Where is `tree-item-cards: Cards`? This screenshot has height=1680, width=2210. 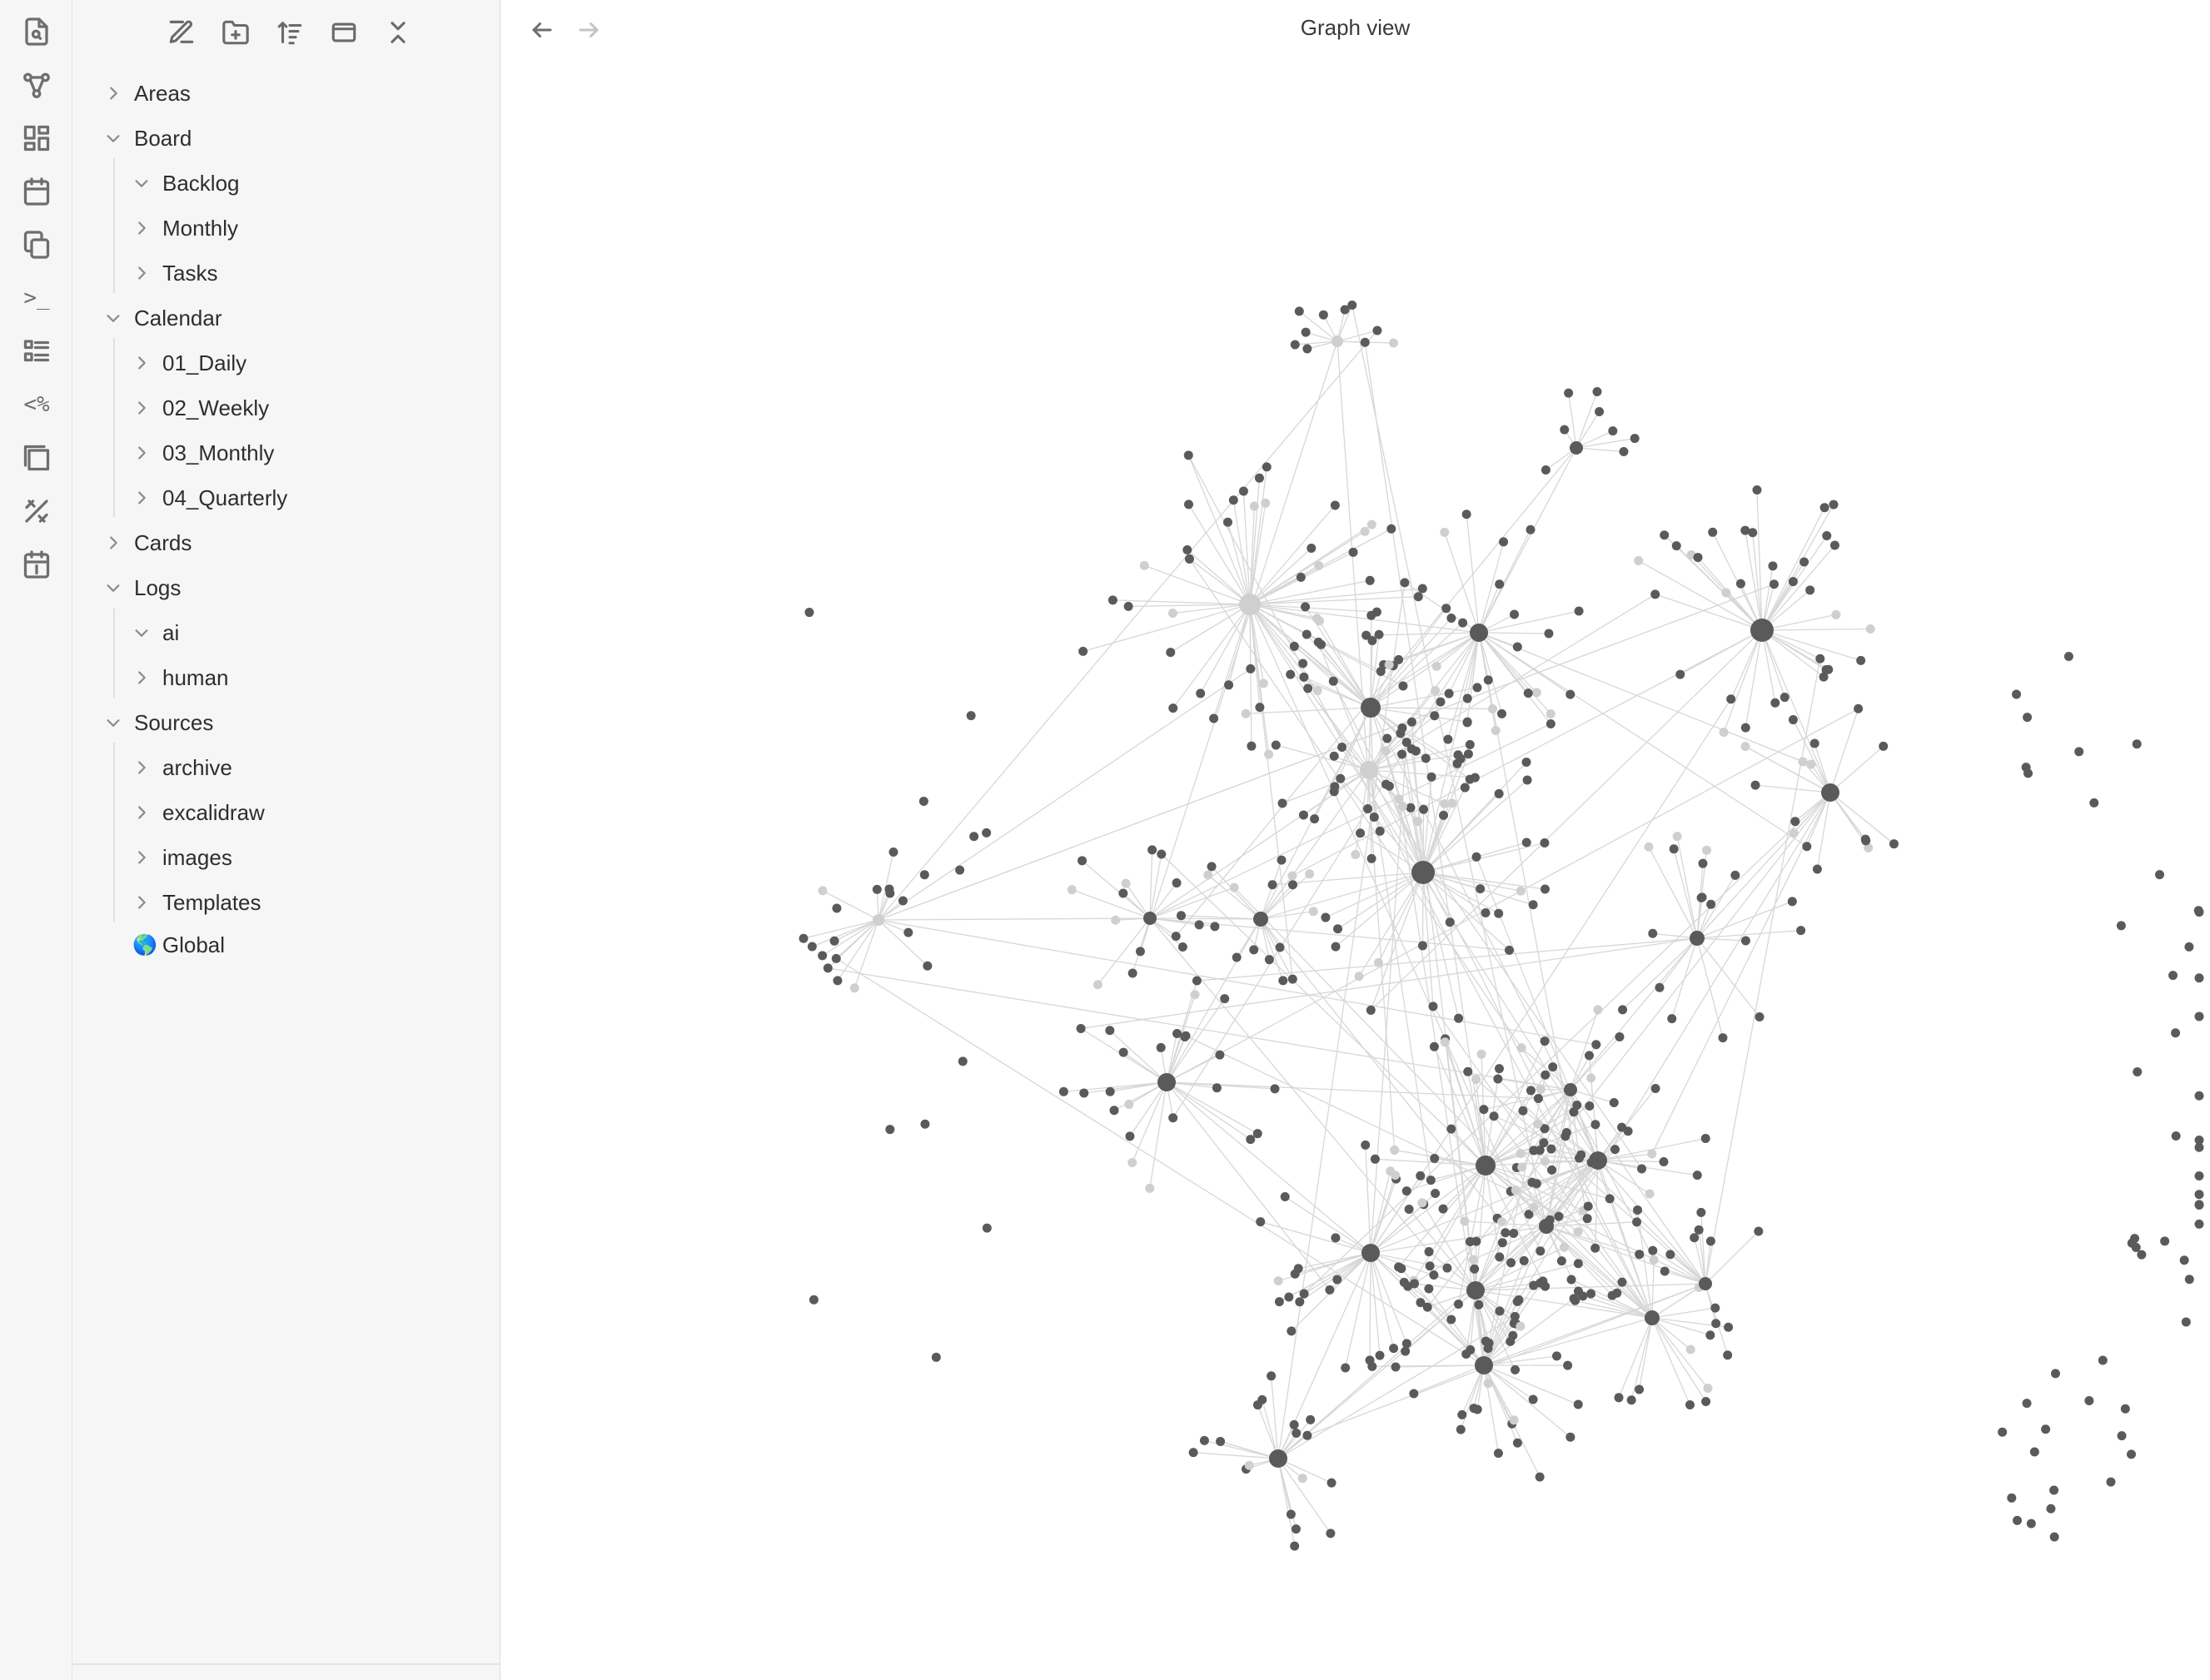
tree-item-cards: Cards is located at coordinates (146, 543).